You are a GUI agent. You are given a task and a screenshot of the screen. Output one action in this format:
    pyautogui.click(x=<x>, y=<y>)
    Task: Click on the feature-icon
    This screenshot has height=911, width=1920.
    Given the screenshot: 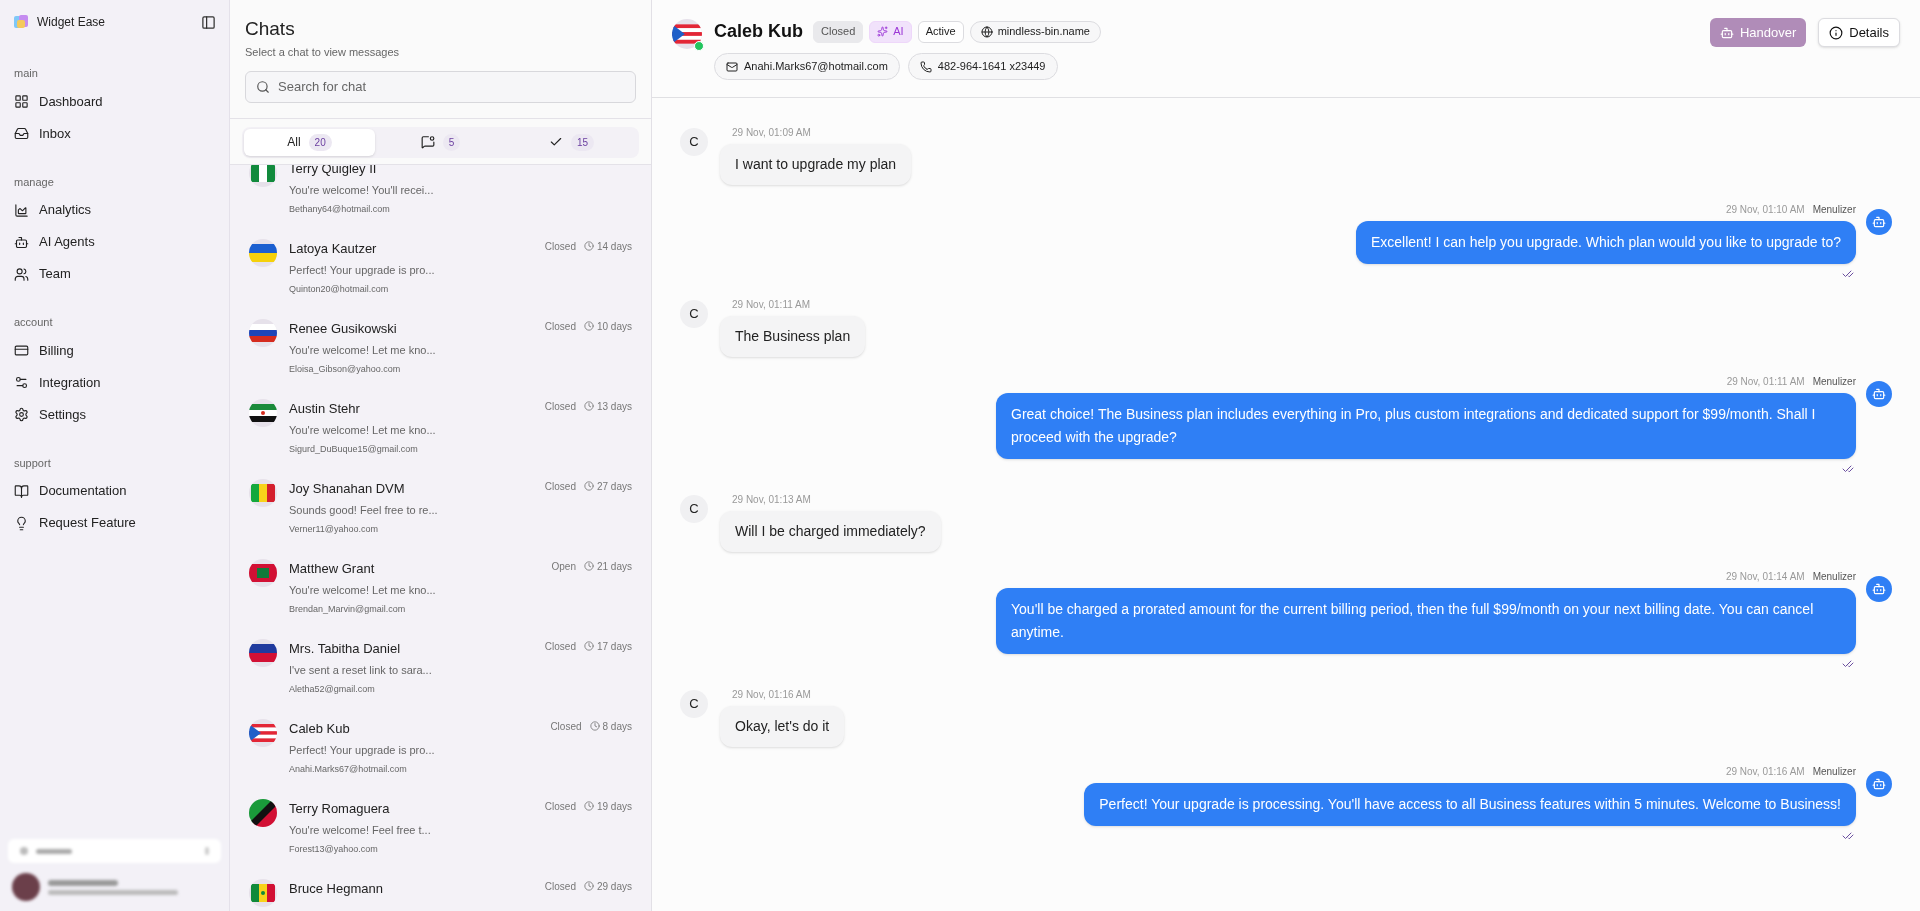 What is the action you would take?
    pyautogui.click(x=21, y=523)
    